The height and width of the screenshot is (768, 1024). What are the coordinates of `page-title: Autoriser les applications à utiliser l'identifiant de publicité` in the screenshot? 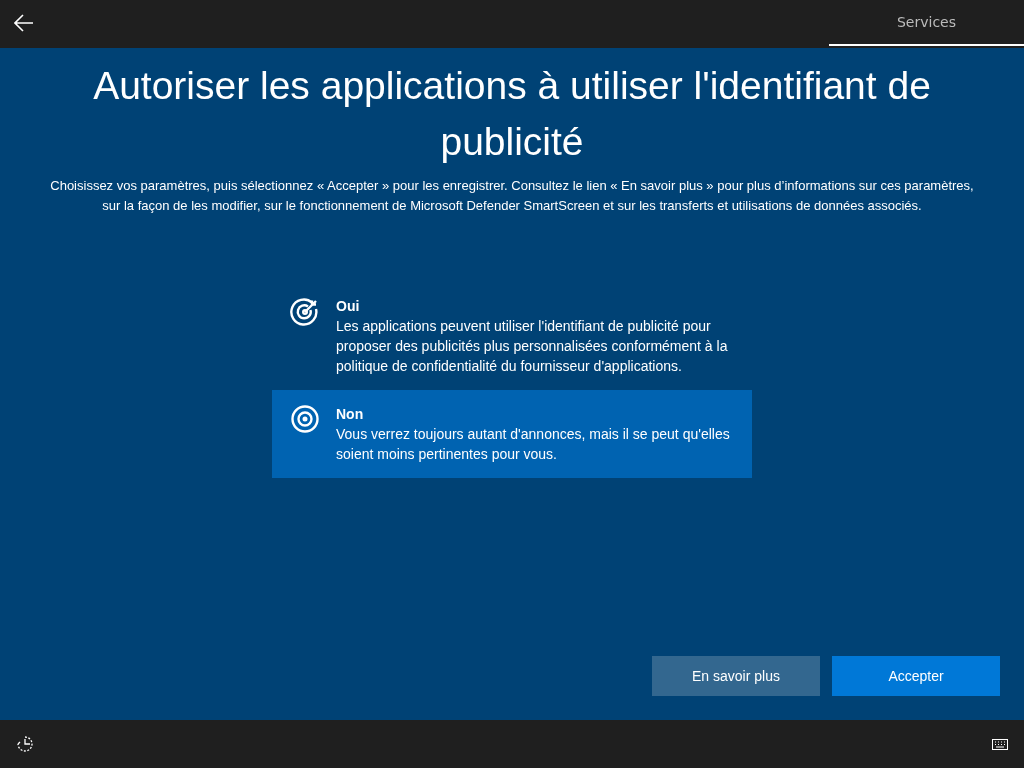 It's located at (512, 114).